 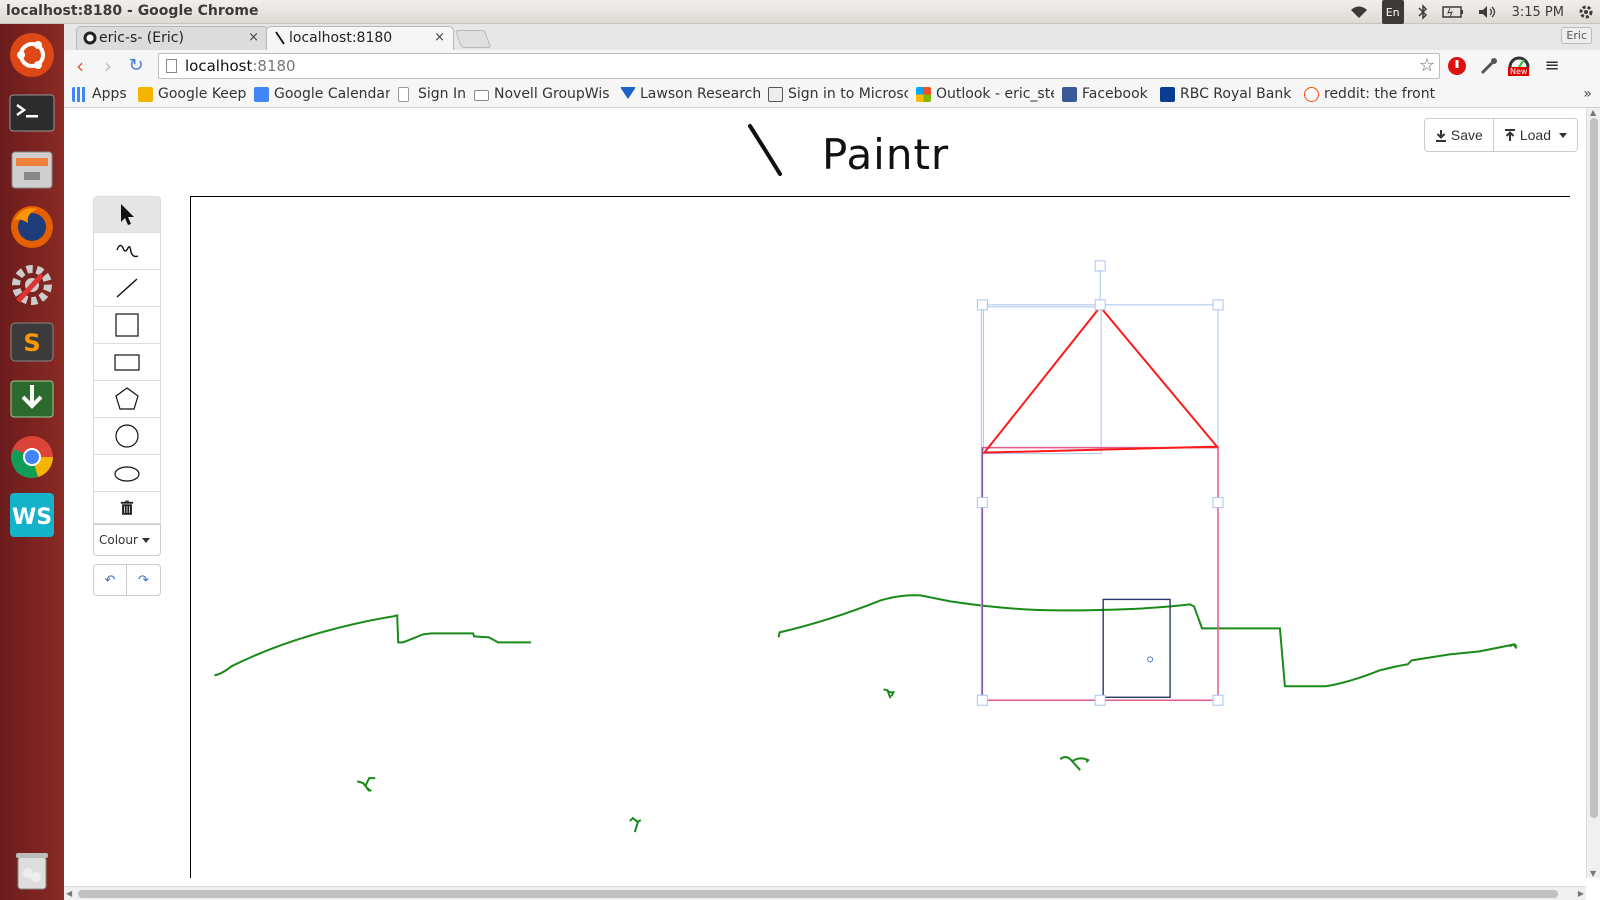 What do you see at coordinates (32, 399) in the screenshot?
I see `software-updater-icon` at bounding box center [32, 399].